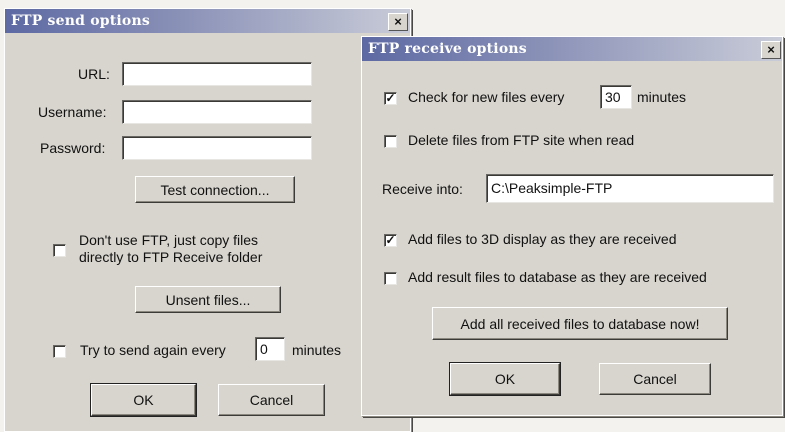 This screenshot has height=432, width=785. Describe the element at coordinates (662, 97) in the screenshot. I see `check-interval-unit: minutes` at that location.